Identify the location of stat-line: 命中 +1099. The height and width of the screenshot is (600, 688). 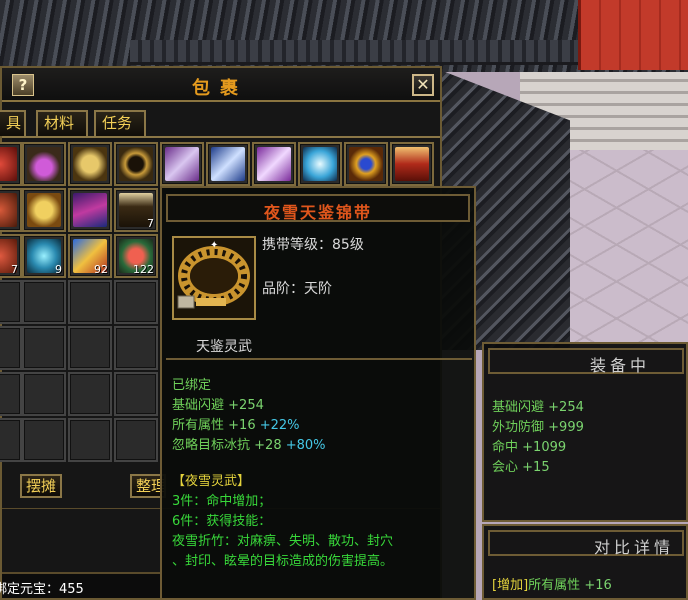
(538, 446).